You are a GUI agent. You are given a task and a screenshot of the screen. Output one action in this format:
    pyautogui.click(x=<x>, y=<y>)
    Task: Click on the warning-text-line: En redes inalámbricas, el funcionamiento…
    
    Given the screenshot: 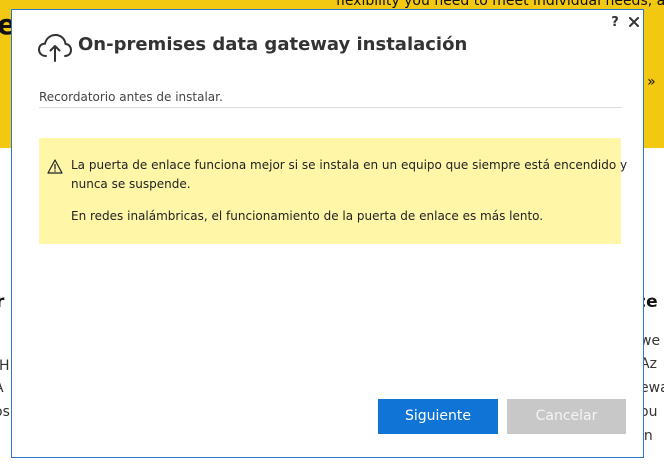 What is the action you would take?
    pyautogui.click(x=307, y=216)
    